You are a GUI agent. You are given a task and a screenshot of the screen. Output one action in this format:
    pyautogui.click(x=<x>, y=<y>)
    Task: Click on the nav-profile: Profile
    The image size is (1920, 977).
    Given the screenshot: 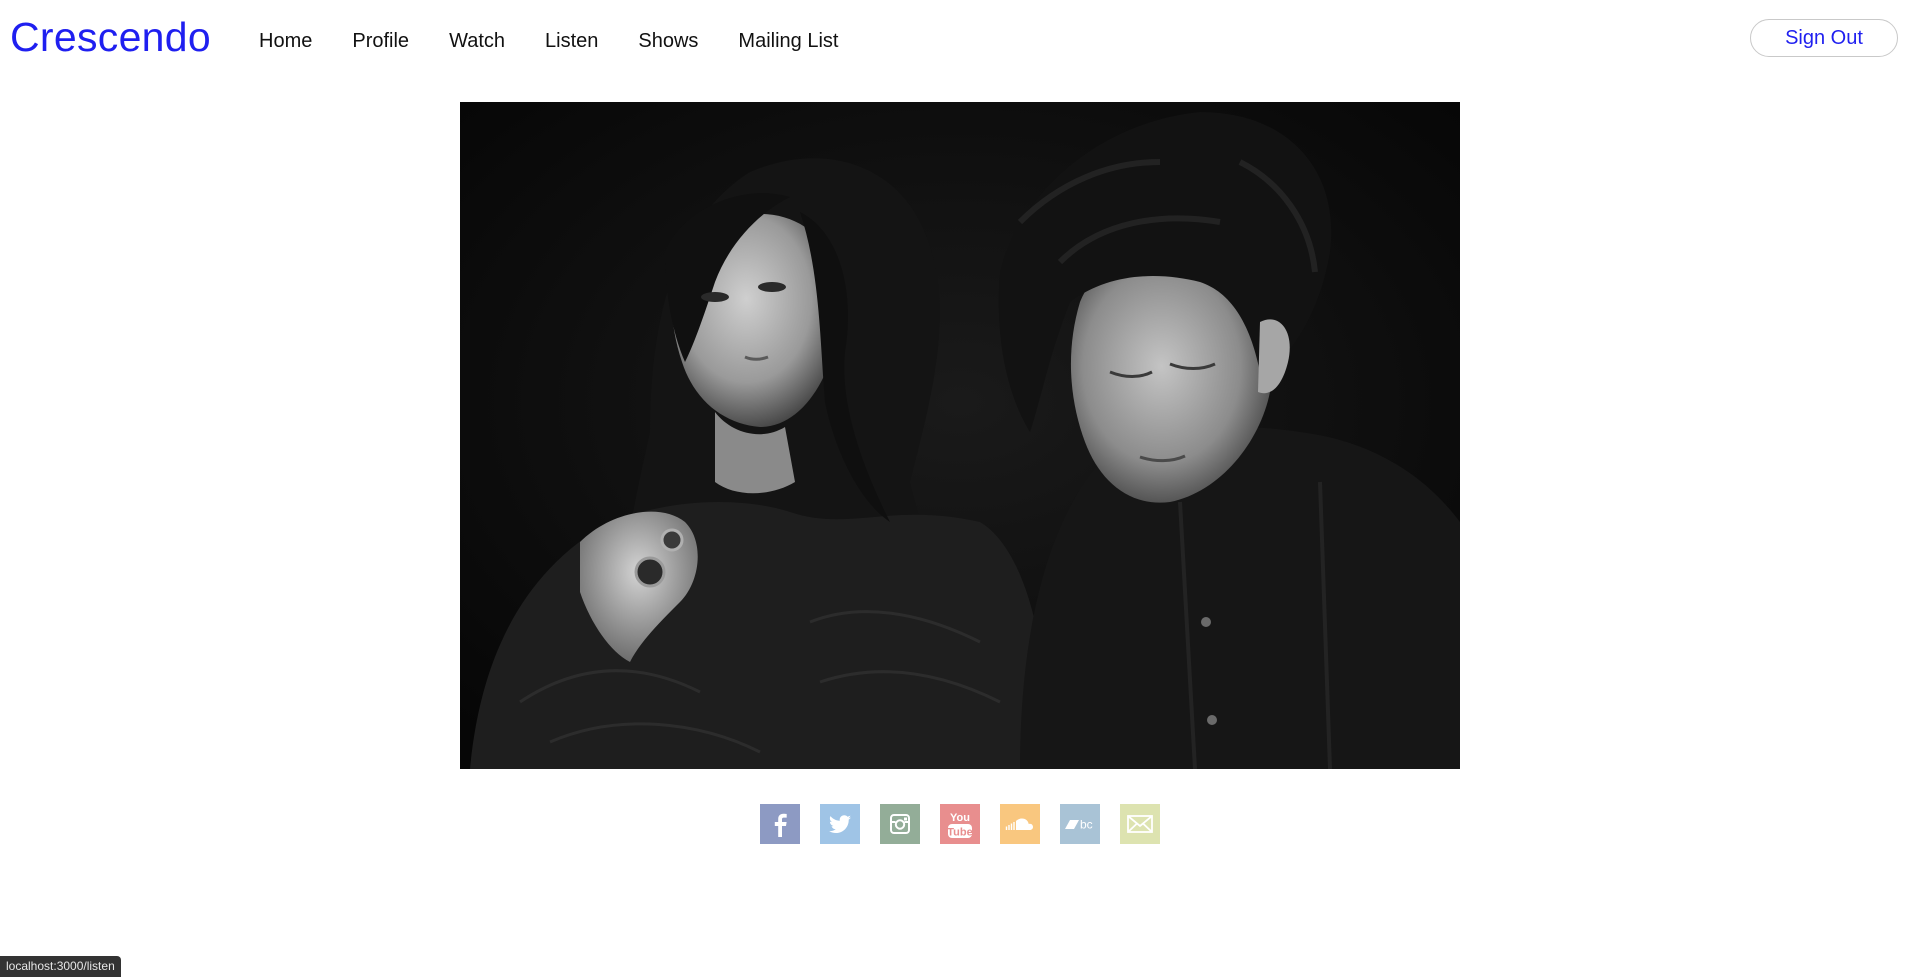 What is the action you would take?
    pyautogui.click(x=380, y=41)
    